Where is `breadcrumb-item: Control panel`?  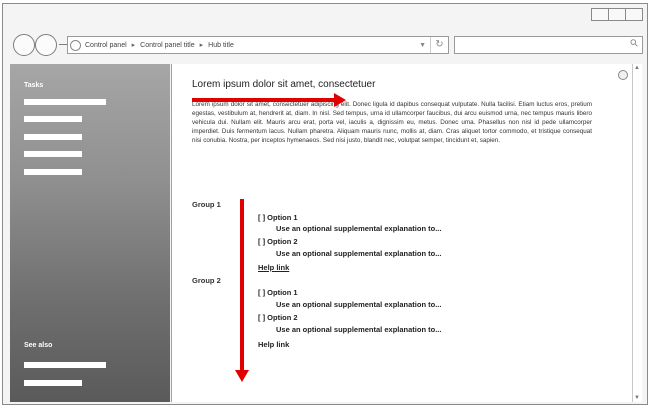 breadcrumb-item: Control panel is located at coordinates (106, 45).